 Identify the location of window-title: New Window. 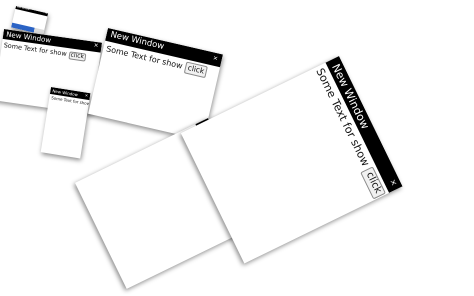
(23, 9).